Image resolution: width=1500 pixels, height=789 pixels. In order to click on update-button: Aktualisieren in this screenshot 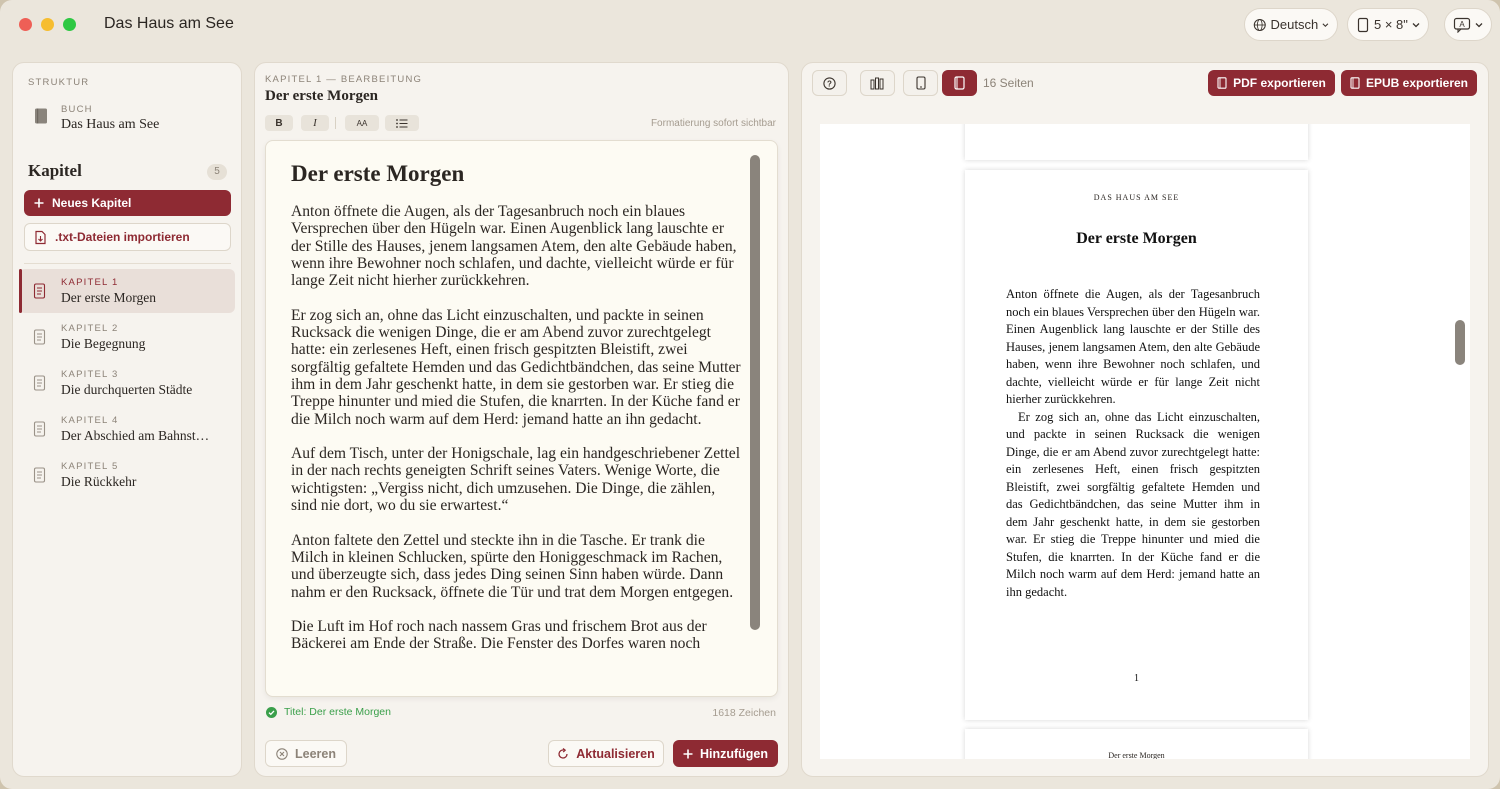, I will do `click(606, 753)`.